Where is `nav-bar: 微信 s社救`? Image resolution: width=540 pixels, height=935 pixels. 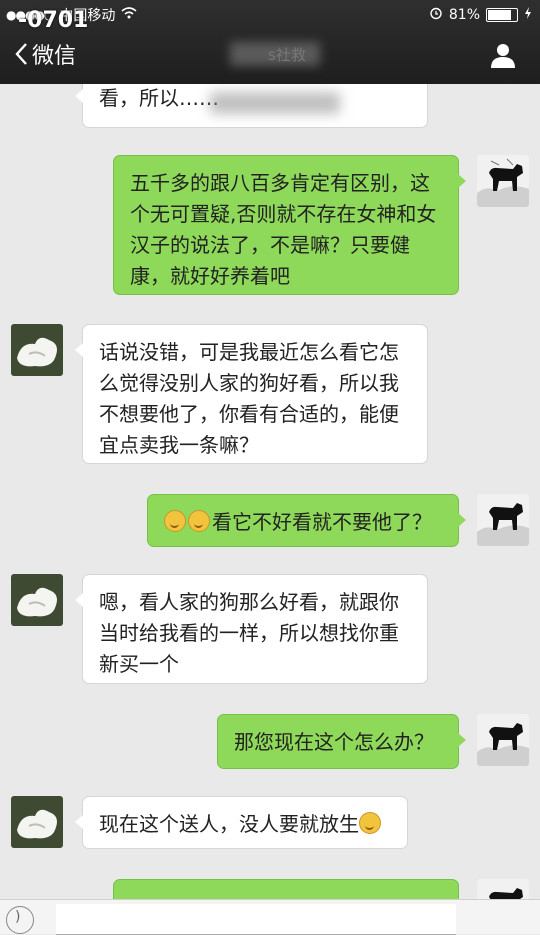
nav-bar: 微信 s社救 is located at coordinates (270, 57).